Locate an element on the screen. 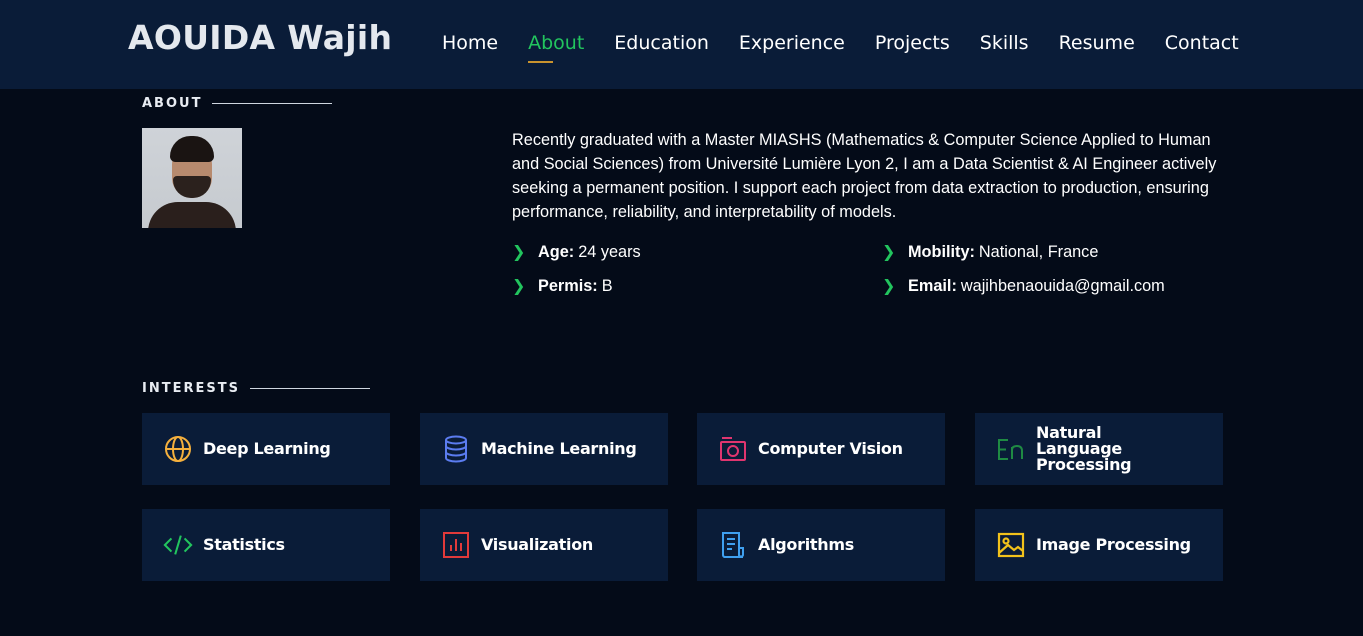  interest-card-computer-vision: Computer Vision is located at coordinates (821, 449).